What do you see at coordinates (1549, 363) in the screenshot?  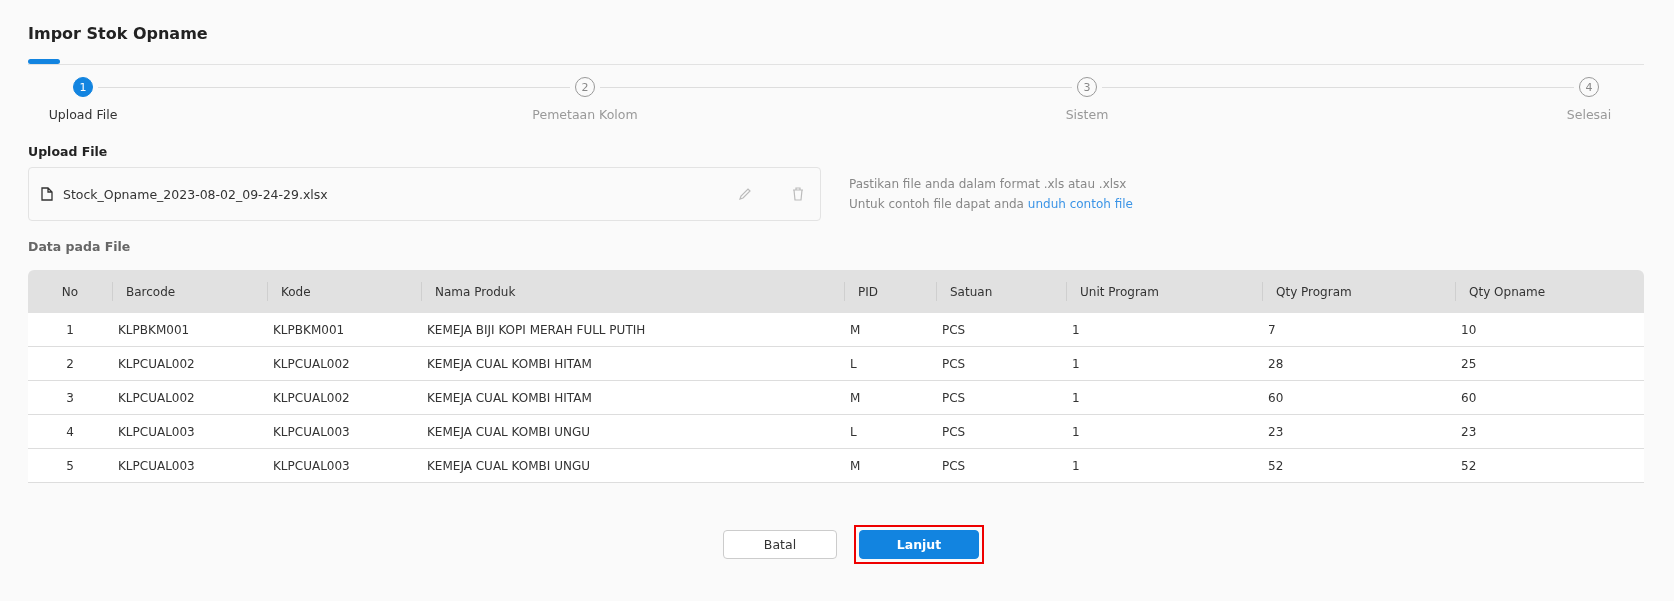 I see `table-cell: 25` at bounding box center [1549, 363].